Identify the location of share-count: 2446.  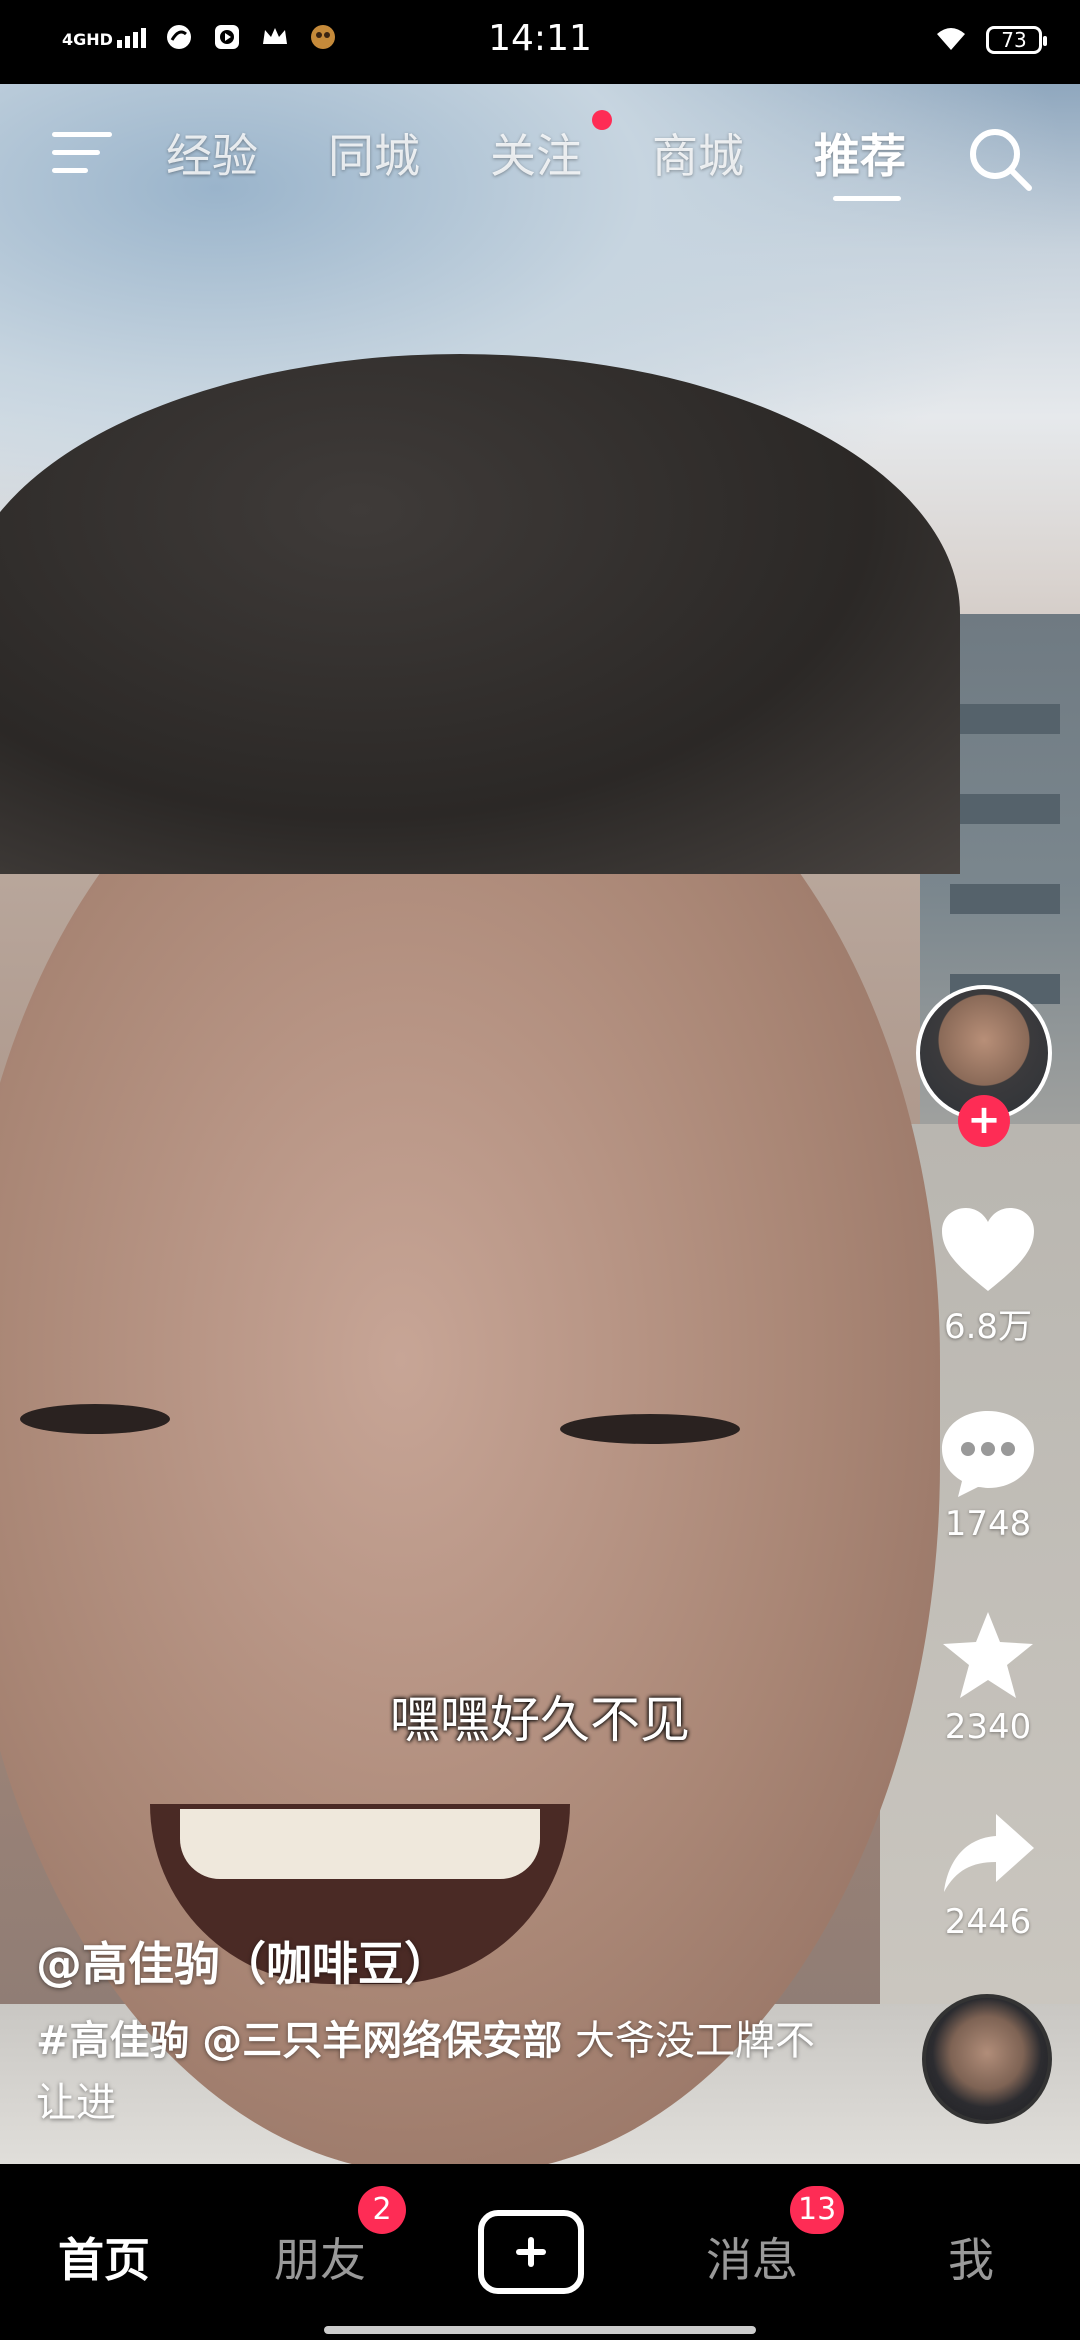
(988, 1922).